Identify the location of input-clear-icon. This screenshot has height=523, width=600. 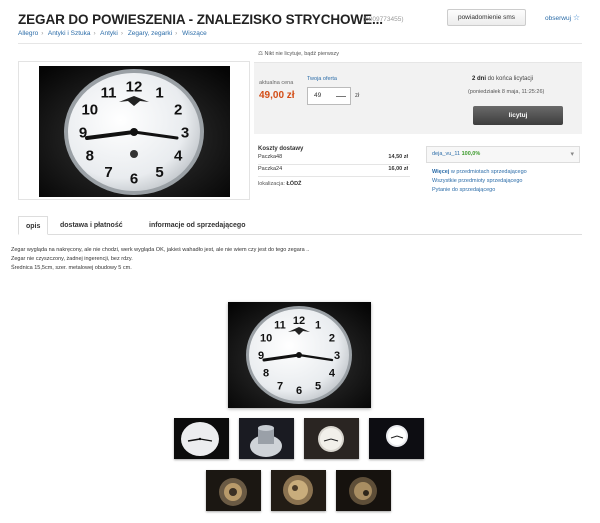
(341, 96).